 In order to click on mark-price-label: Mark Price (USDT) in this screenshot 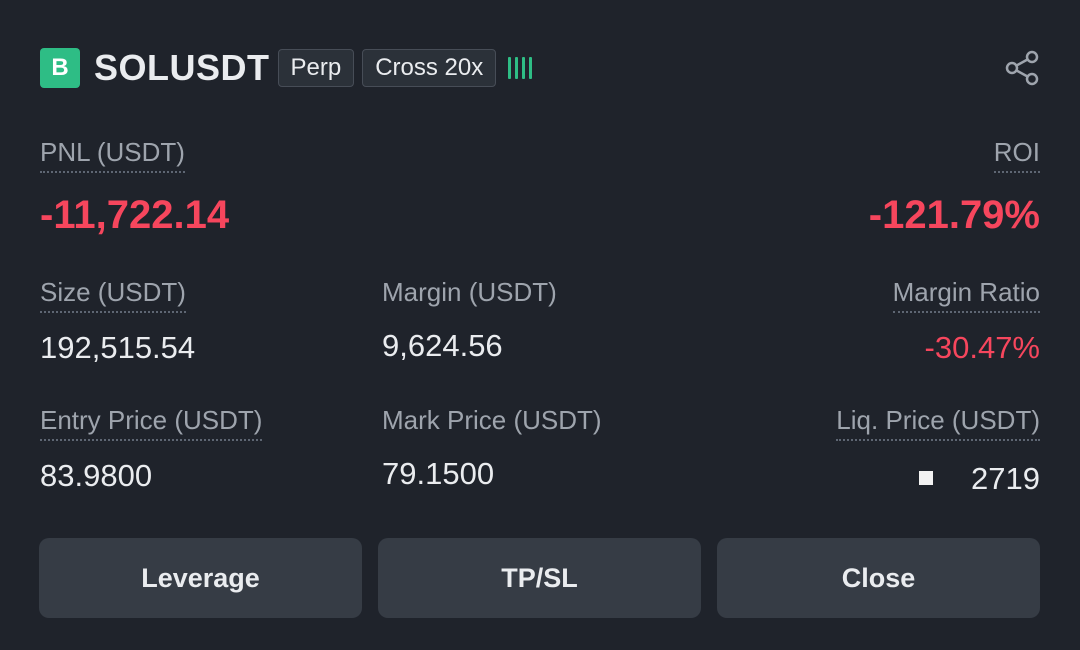, I will do `click(492, 420)`.